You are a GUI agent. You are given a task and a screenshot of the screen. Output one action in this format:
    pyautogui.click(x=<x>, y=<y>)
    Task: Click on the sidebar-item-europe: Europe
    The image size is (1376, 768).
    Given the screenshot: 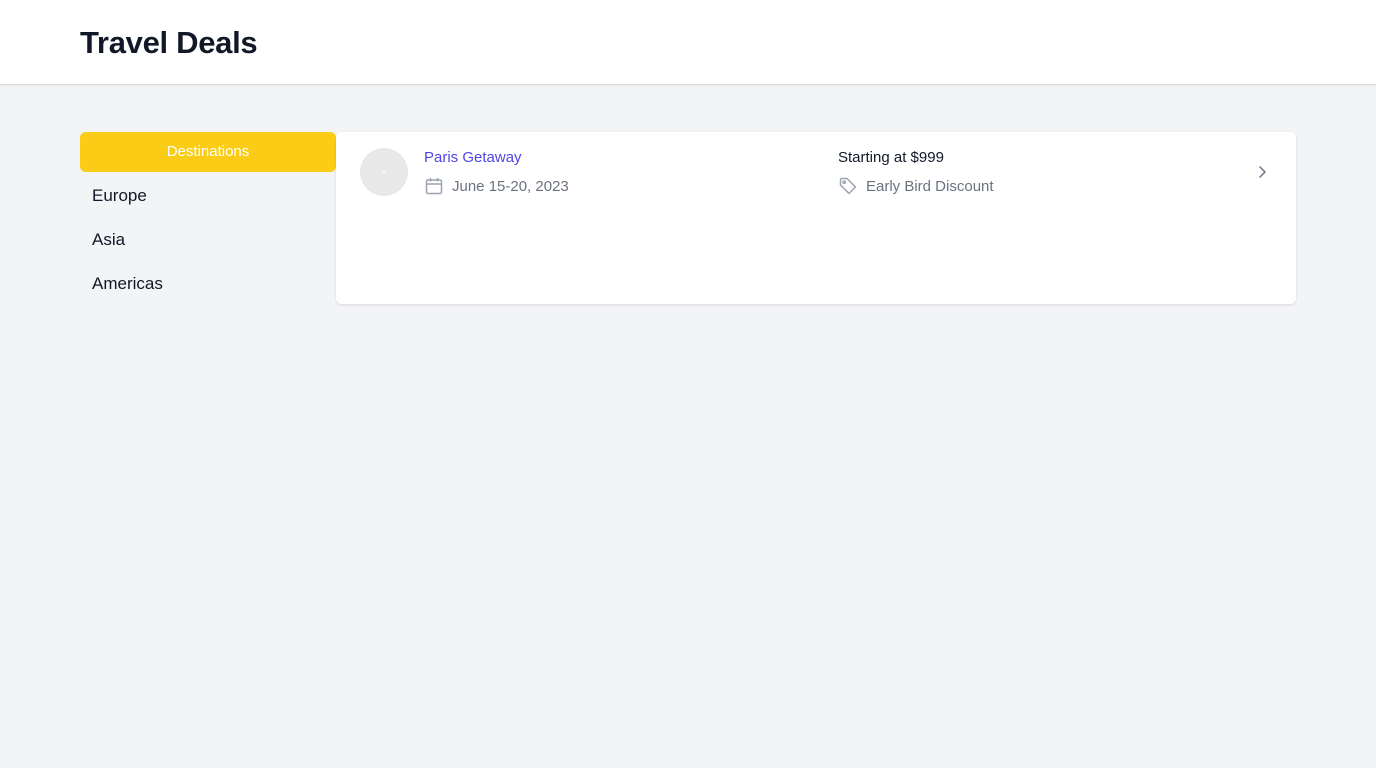 What is the action you would take?
    pyautogui.click(x=208, y=196)
    